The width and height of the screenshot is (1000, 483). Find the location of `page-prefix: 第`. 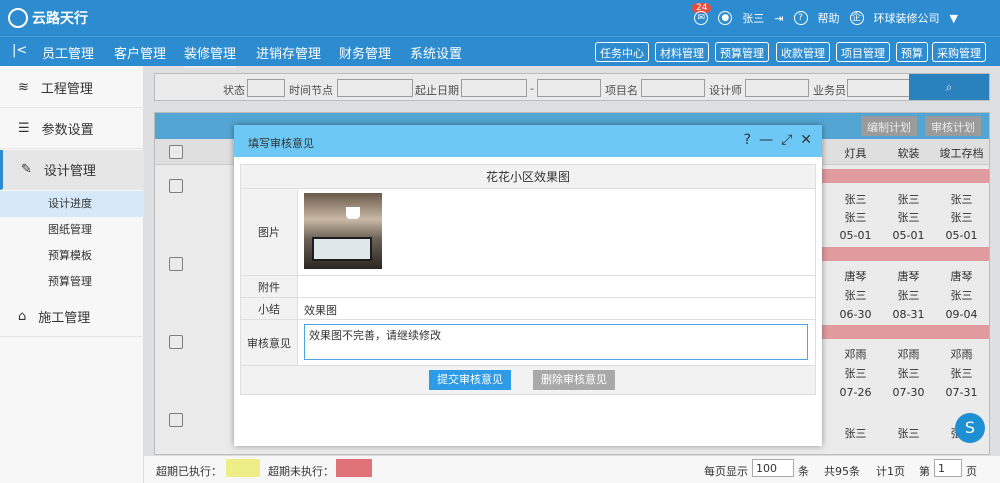

page-prefix: 第 is located at coordinates (924, 471).